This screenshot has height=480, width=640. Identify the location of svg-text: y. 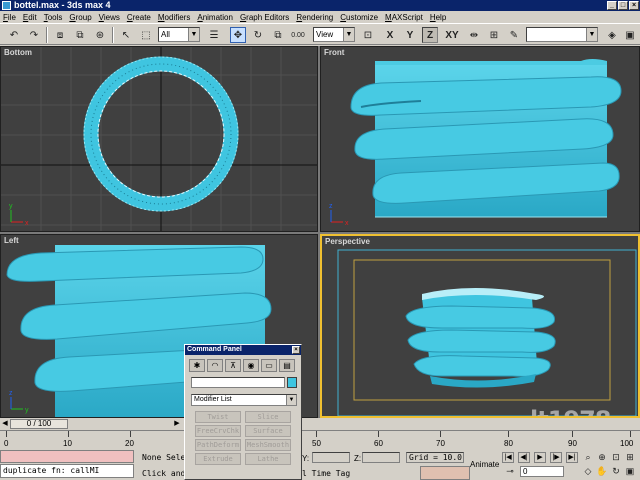
(11, 206).